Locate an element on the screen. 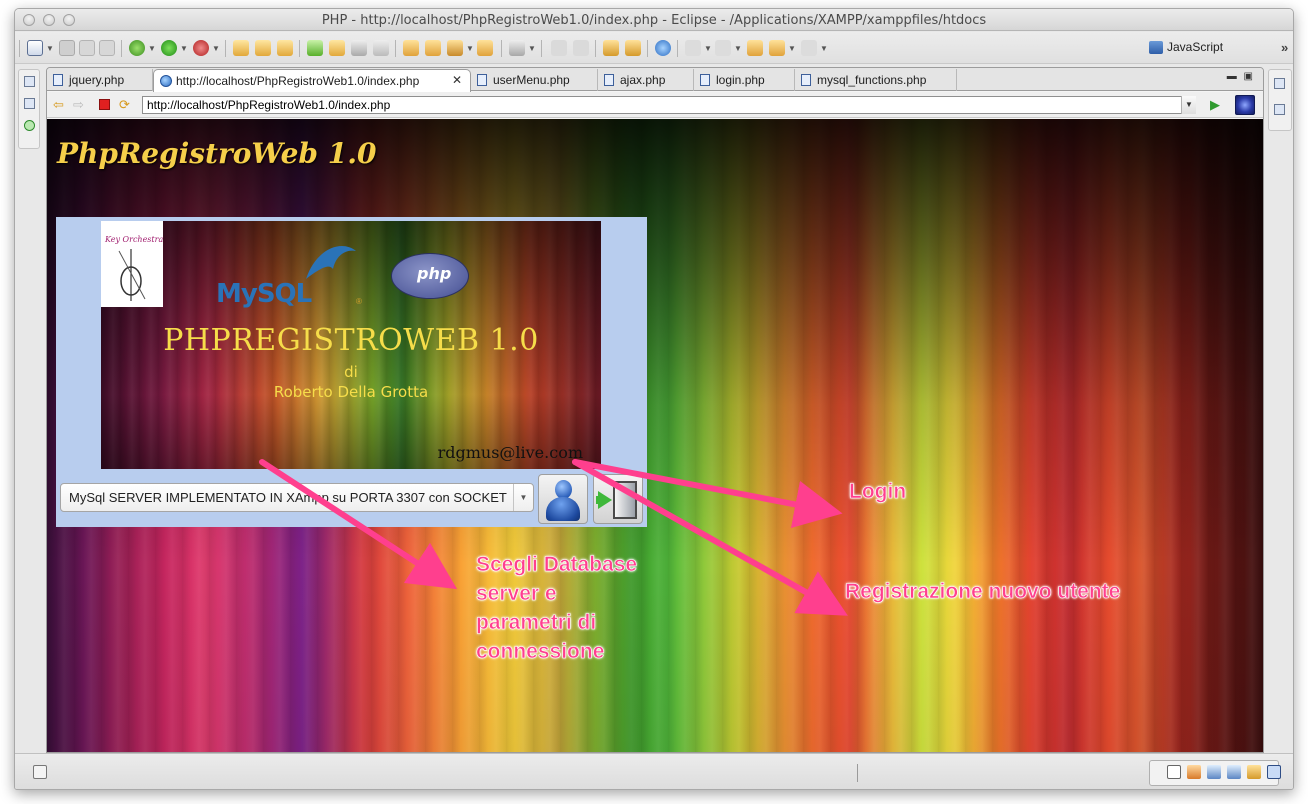 This screenshot has height=804, width=1308. pen-icon is located at coordinates (559, 48).